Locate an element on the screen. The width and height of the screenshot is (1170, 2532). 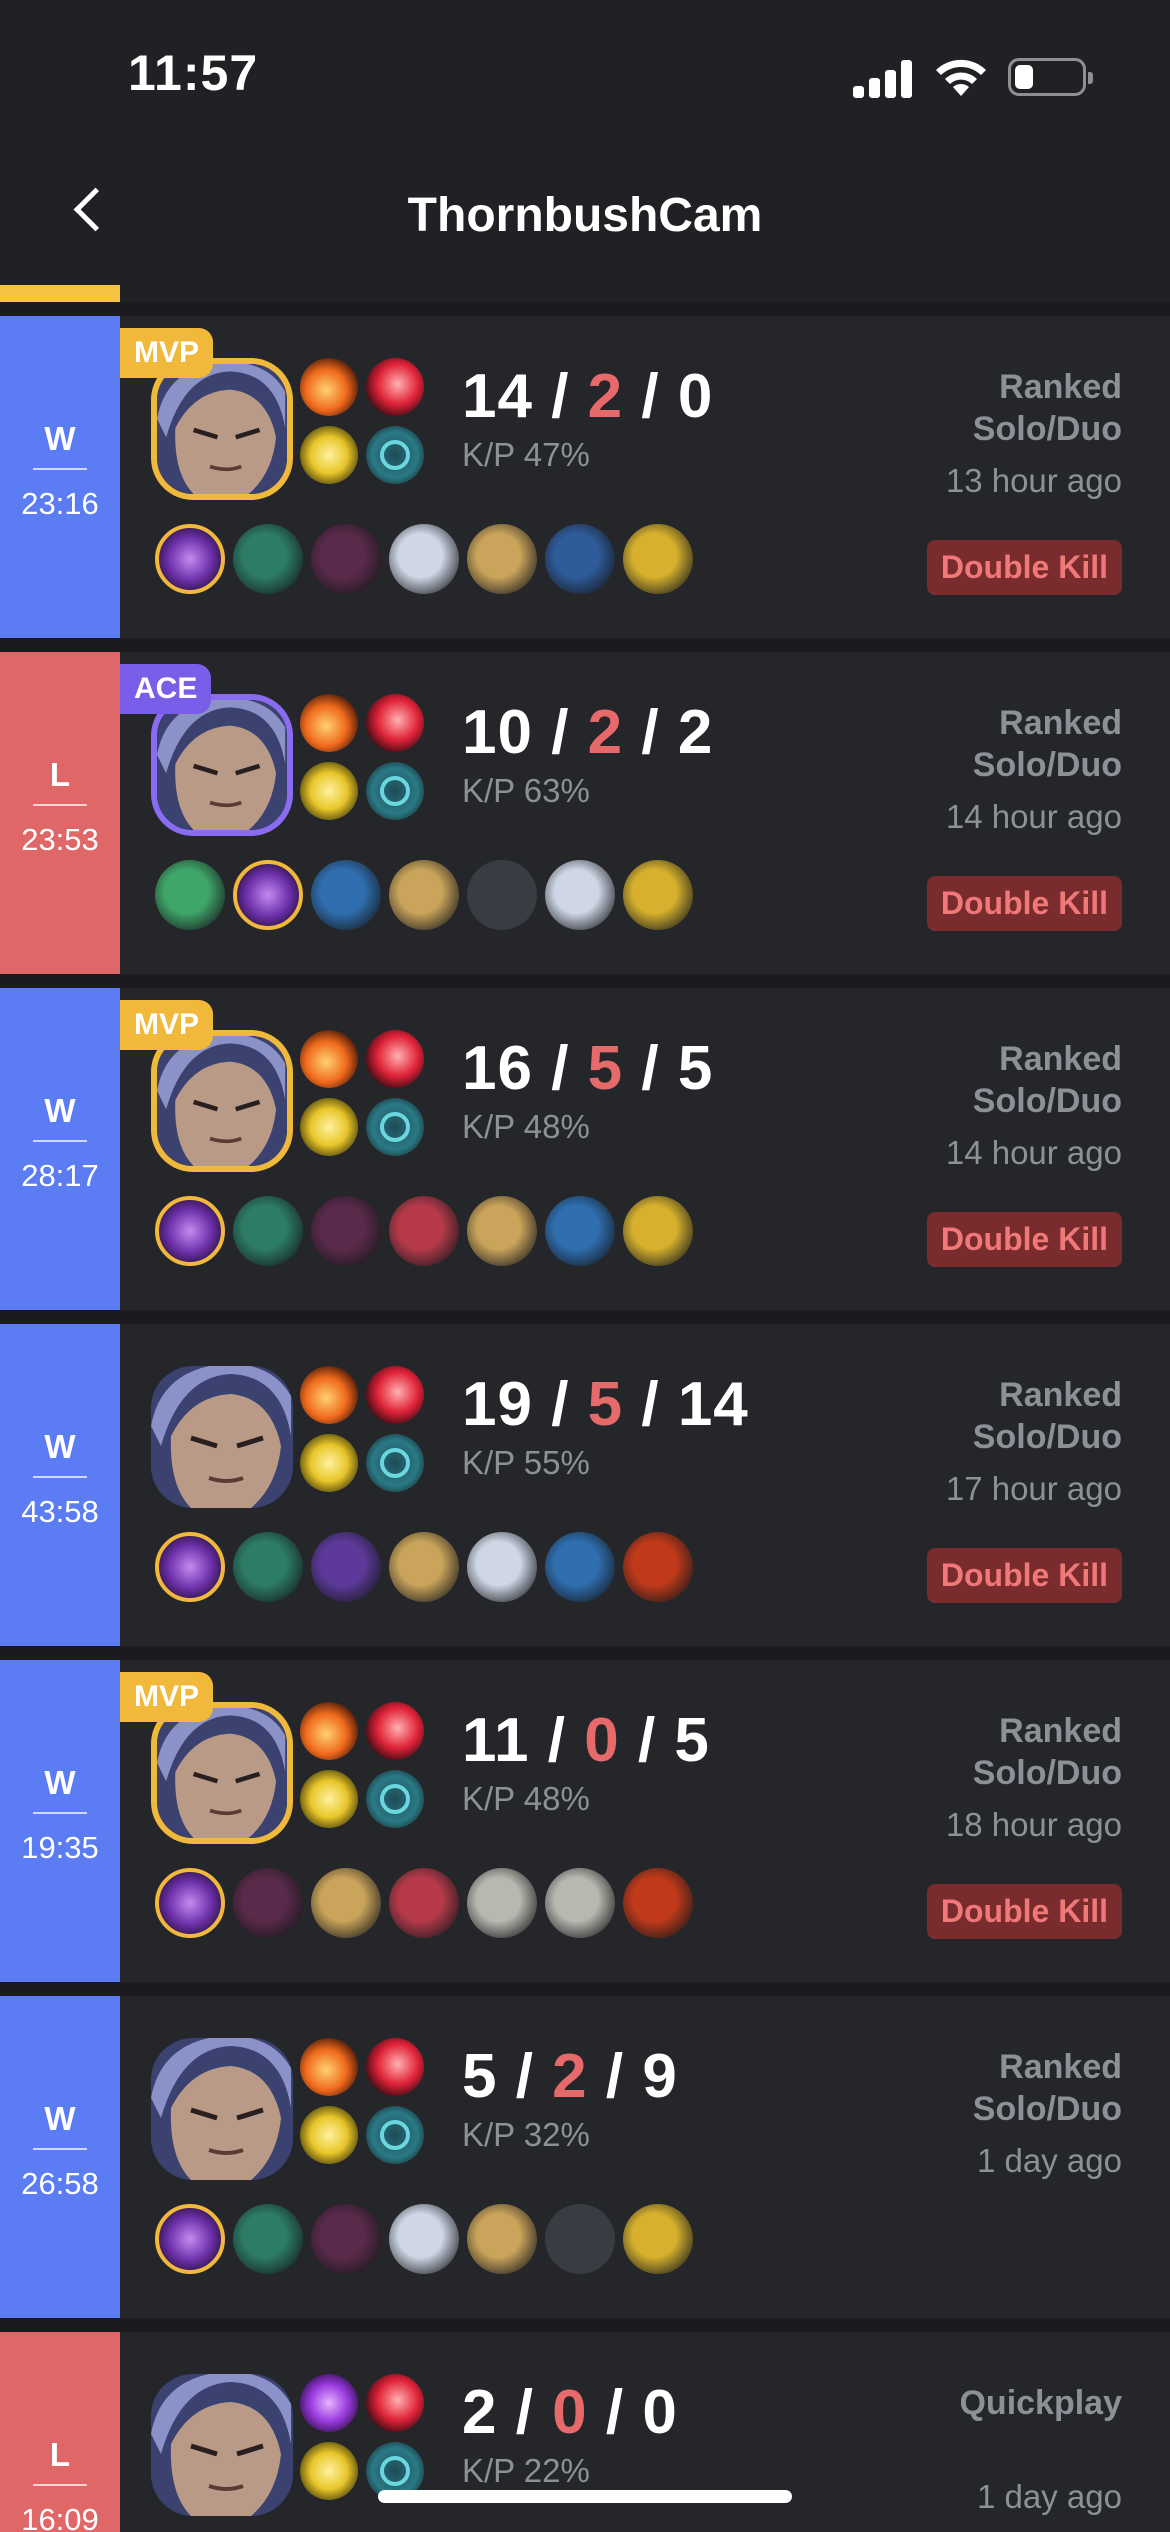
time-ago: 18 hour ago is located at coordinates (1033, 1824).